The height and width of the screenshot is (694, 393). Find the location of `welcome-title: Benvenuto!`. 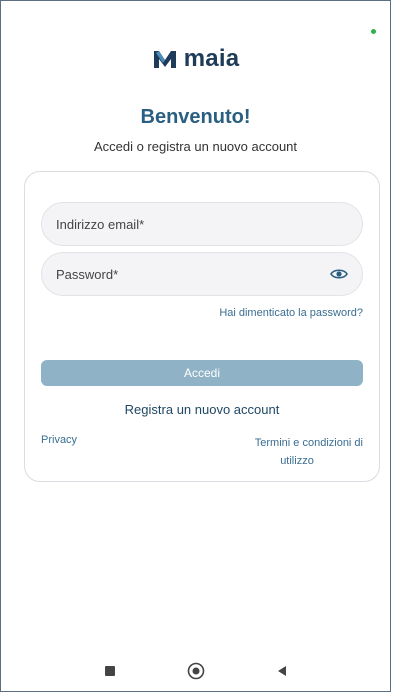

welcome-title: Benvenuto! is located at coordinates (195, 117).